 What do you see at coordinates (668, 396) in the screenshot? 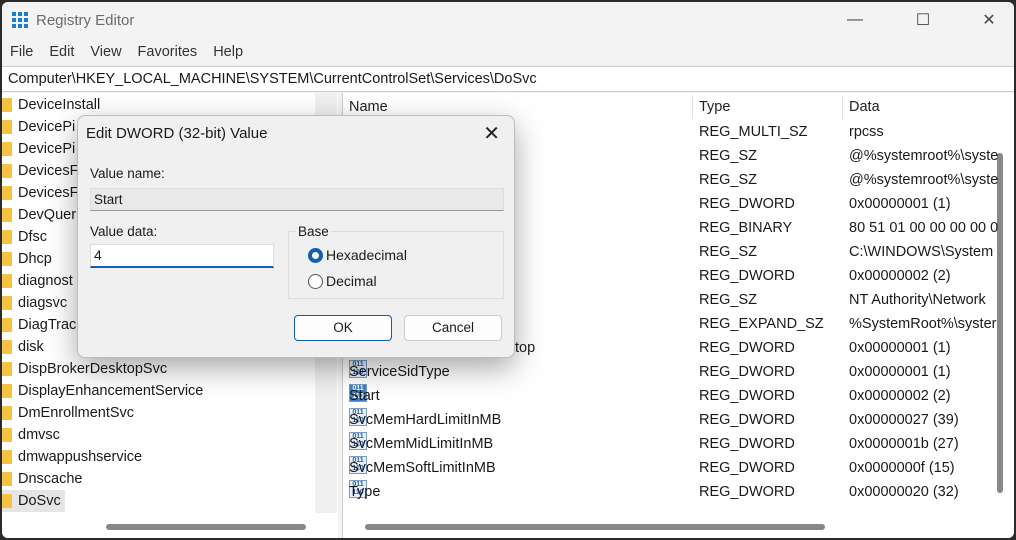
I see `value-row: 011 110 Start REG_DWORD 0x00000002 (2)` at bounding box center [668, 396].